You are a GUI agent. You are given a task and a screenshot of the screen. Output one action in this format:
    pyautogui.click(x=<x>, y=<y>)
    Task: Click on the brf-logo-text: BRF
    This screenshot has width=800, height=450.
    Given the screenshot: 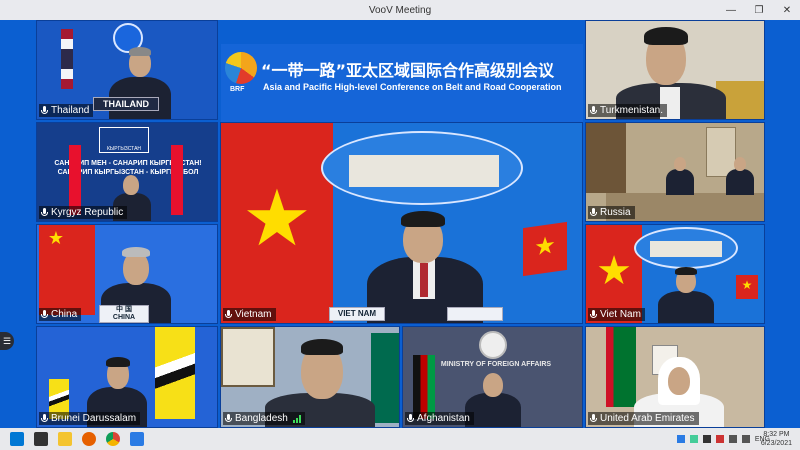 What is the action you would take?
    pyautogui.click(x=237, y=89)
    